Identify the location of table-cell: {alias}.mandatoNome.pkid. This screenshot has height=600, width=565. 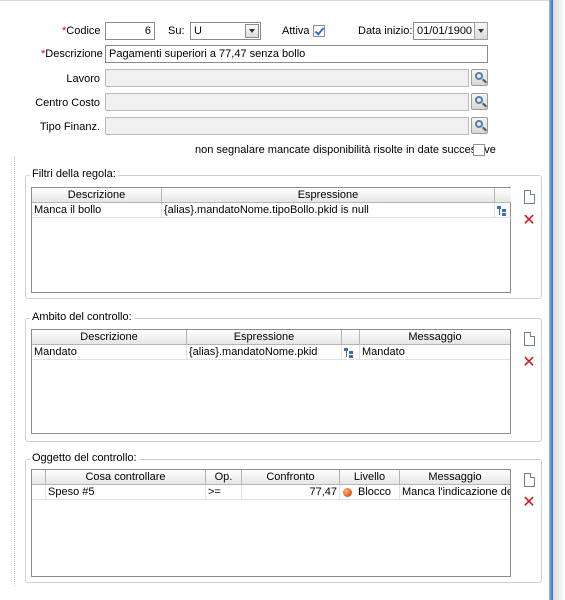
(264, 352).